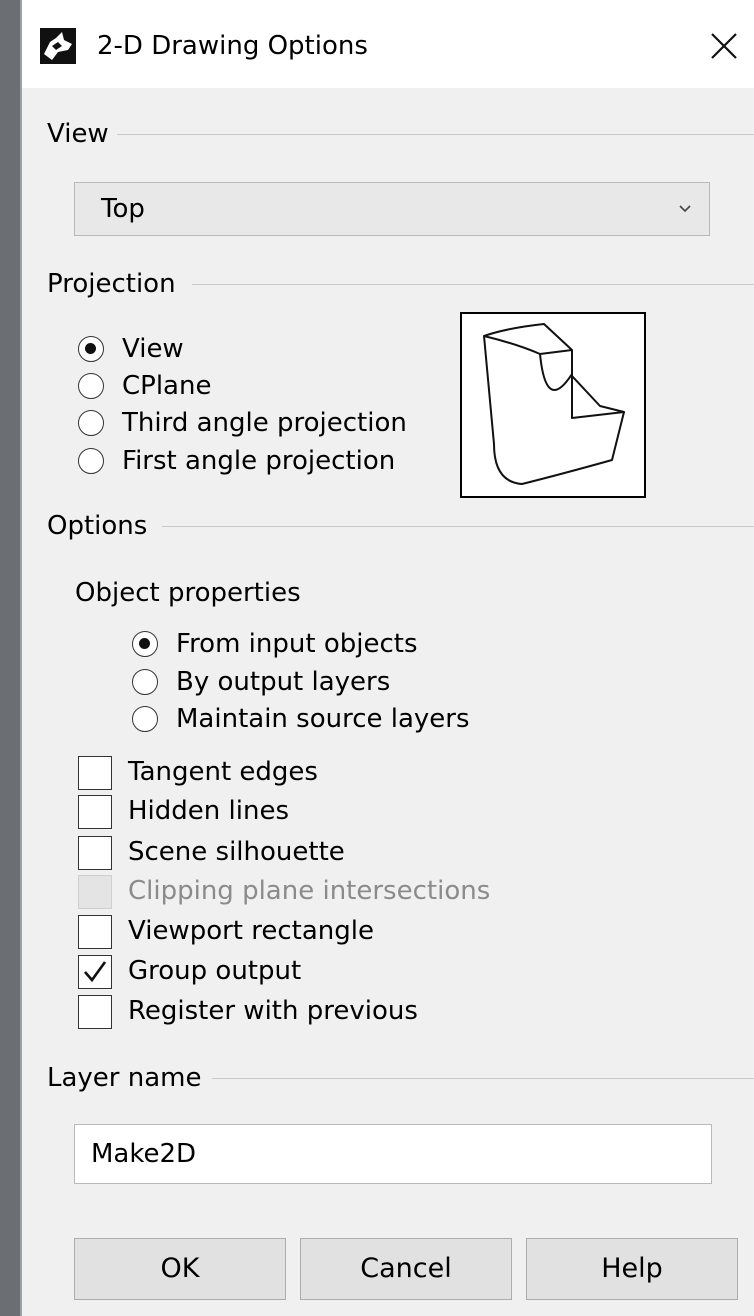 The height and width of the screenshot is (1316, 754). What do you see at coordinates (458, 526) in the screenshot?
I see `options-divider` at bounding box center [458, 526].